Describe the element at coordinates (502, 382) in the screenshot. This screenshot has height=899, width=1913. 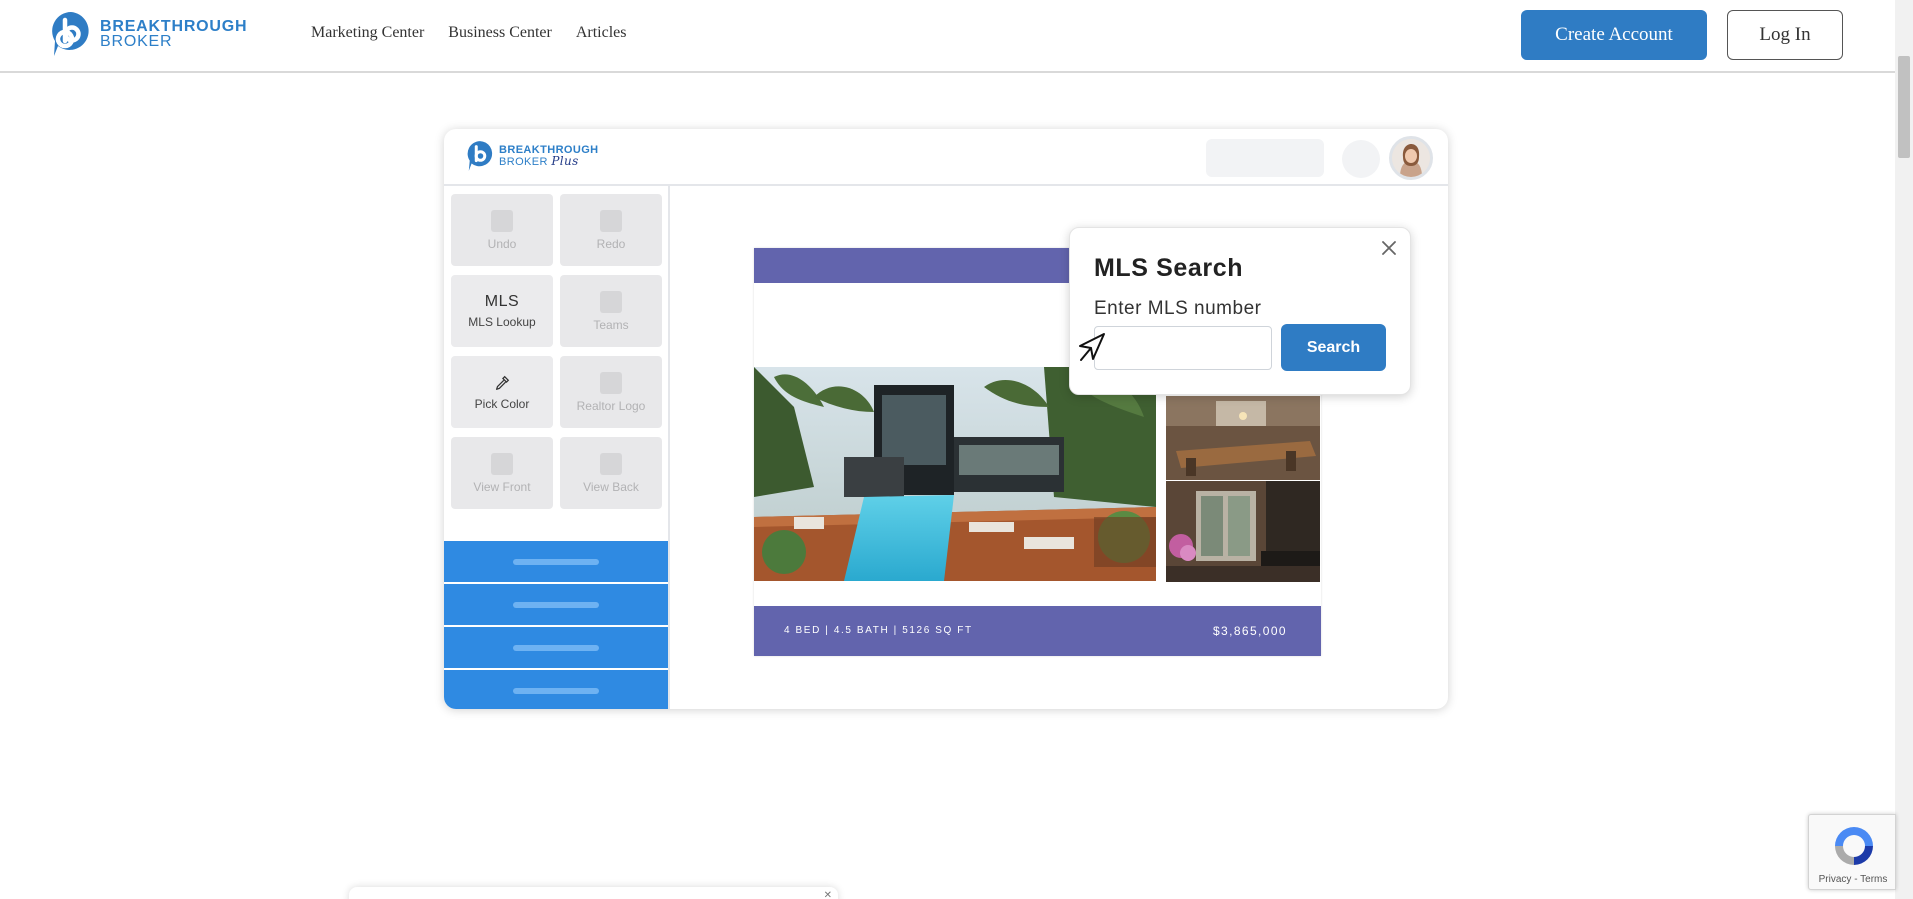
I see `eyedropper-icon` at that location.